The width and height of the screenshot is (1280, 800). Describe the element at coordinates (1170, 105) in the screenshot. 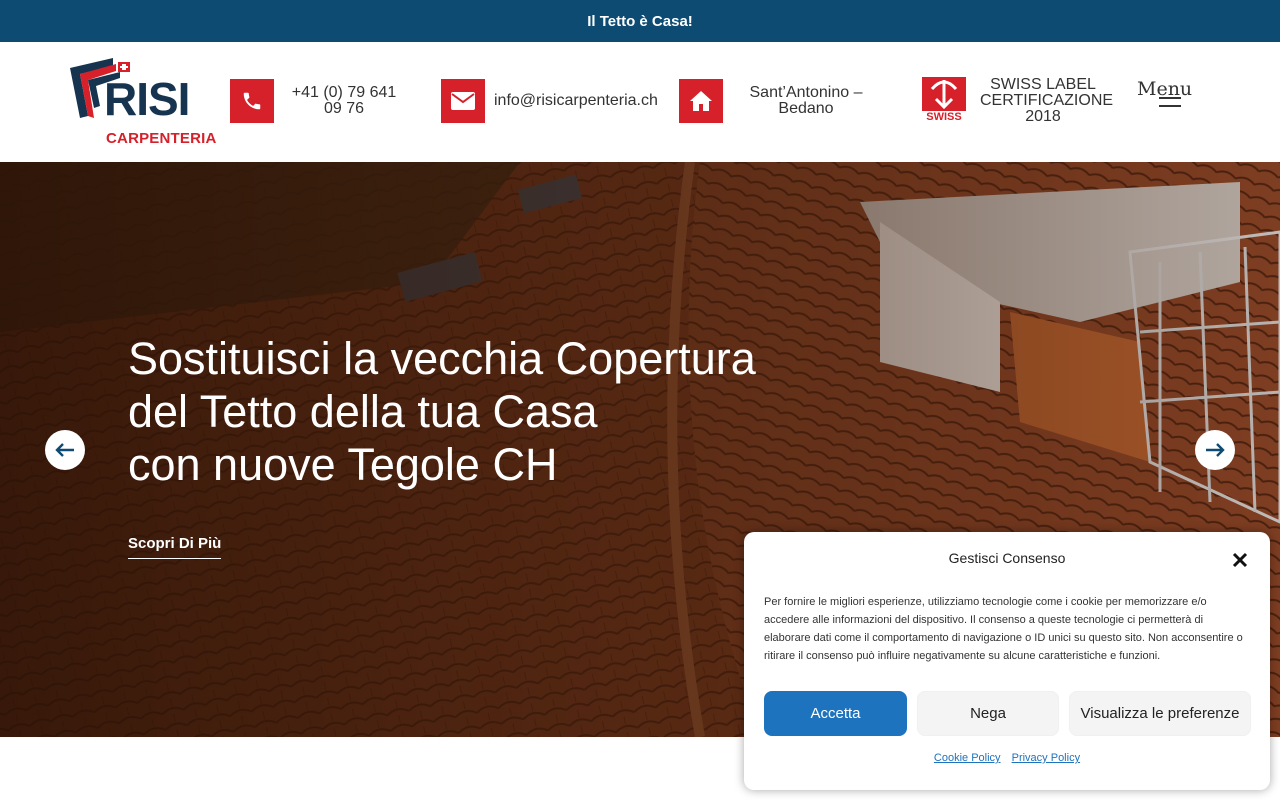

I see `hamburger-icon` at that location.